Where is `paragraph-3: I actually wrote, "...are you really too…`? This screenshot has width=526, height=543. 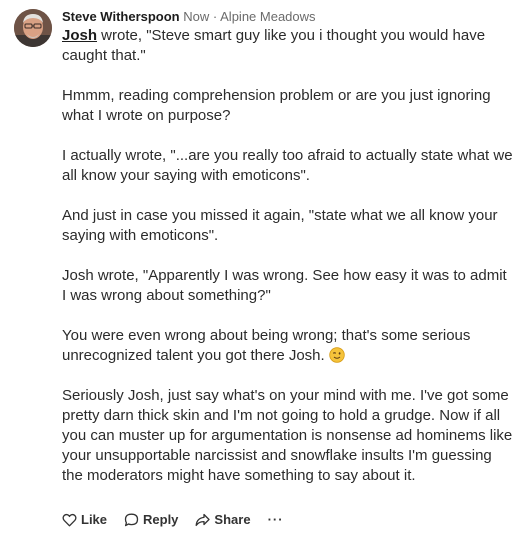
paragraph-3: I actually wrote, "...are you really too… is located at coordinates (287, 165).